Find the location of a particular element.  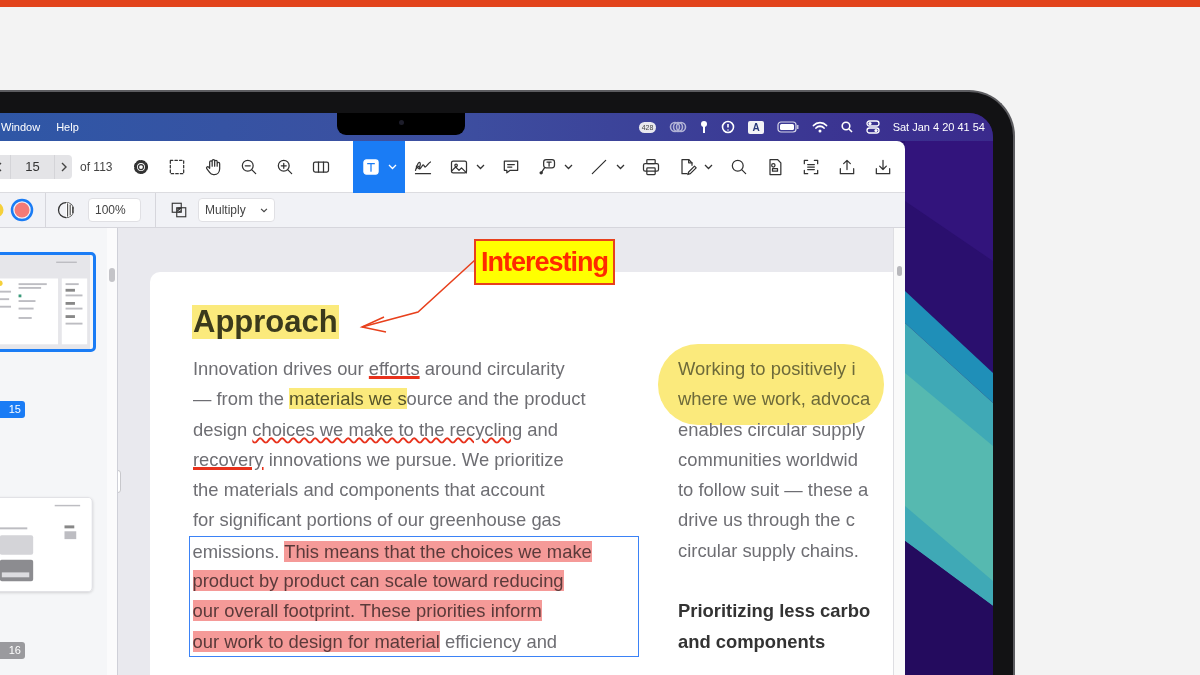

text-line: — from the materials we source and the product is located at coordinates (390, 399).